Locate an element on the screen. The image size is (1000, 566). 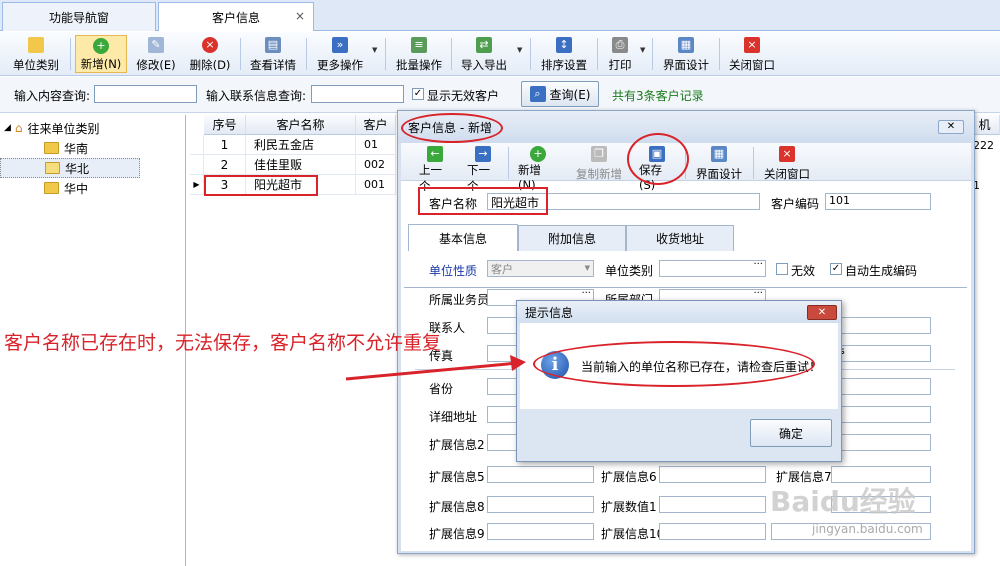
ext9-input is located at coordinates (540, 531).